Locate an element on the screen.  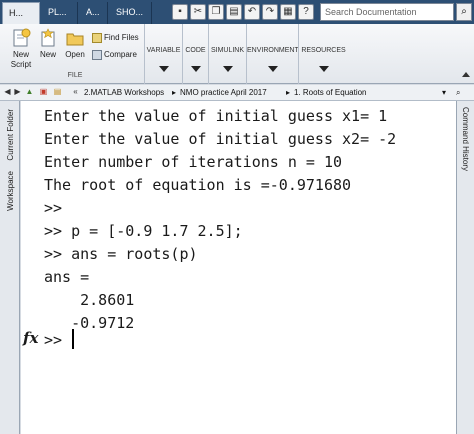
resources-group: RESOURCES is located at coordinates (323, 54).